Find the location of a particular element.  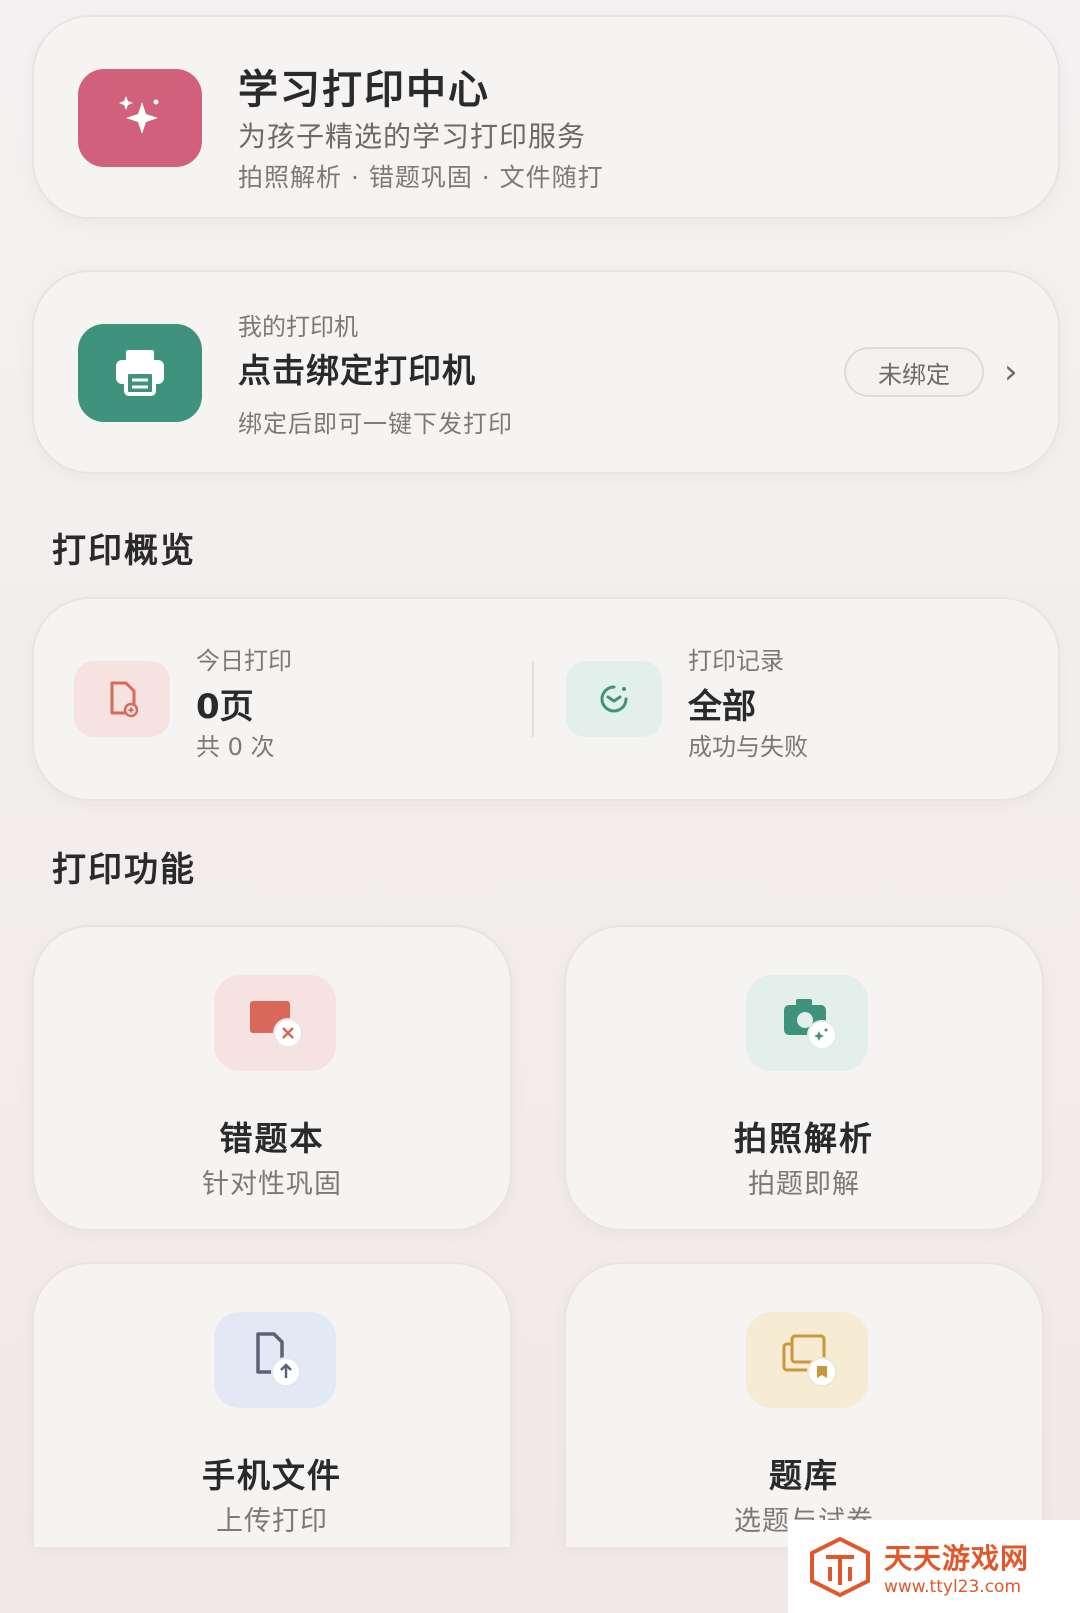

feature-subtitle: 上传打印 is located at coordinates (272, 1521).